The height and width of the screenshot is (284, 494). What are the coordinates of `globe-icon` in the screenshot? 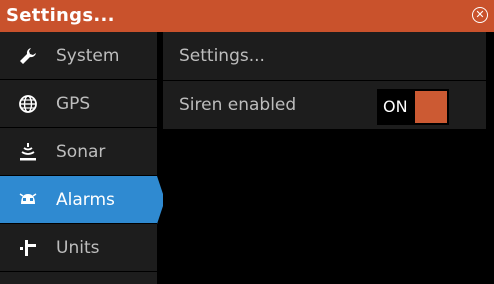 It's located at (28, 104).